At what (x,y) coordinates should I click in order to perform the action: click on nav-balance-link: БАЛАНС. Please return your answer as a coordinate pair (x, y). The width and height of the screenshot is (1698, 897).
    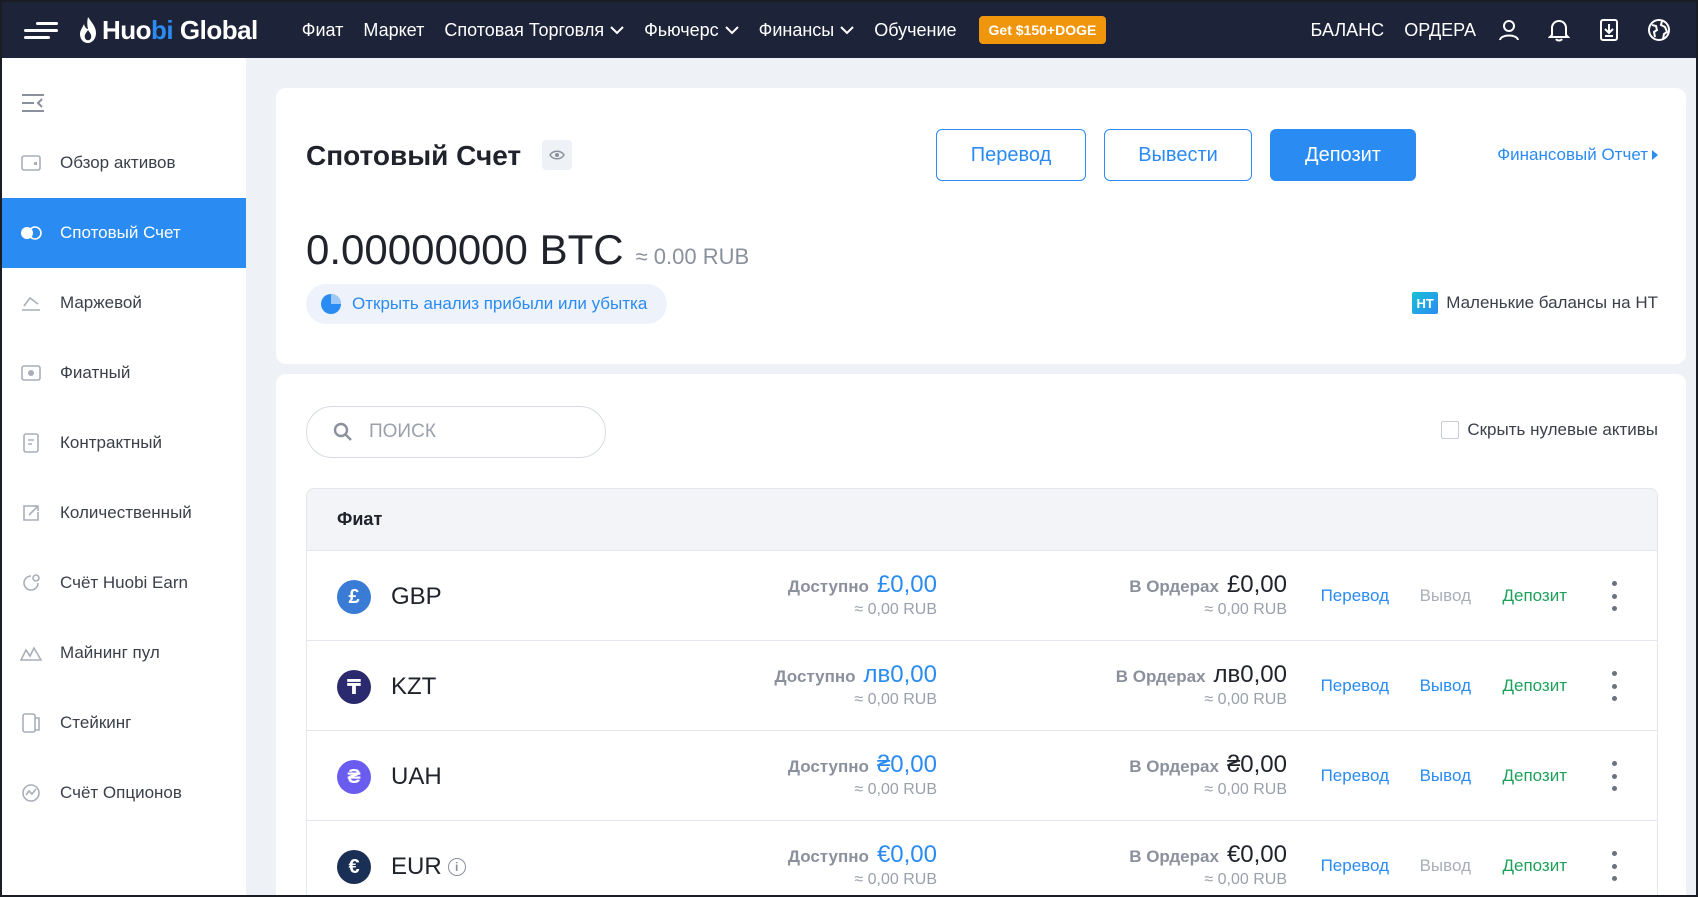
    Looking at the image, I should click on (1348, 30).